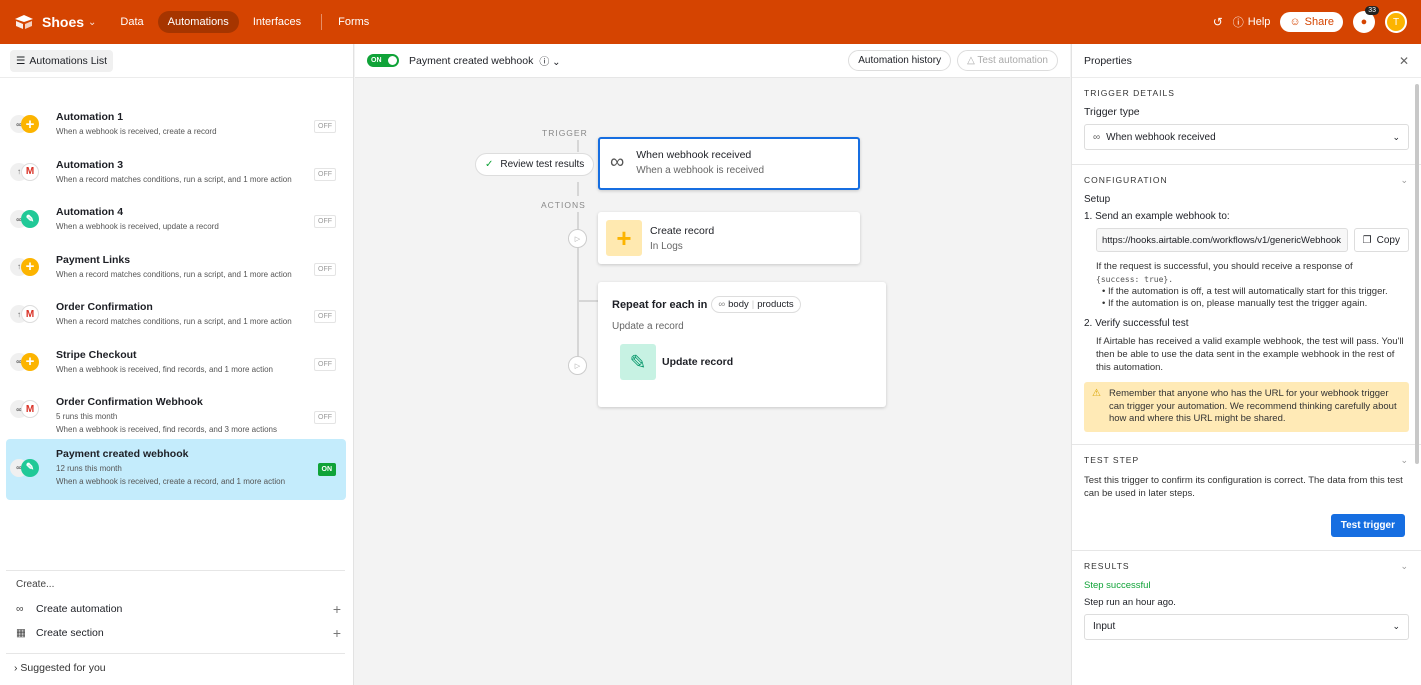 The image size is (1421, 685). I want to click on automation-title: Payment created webhook, so click(471, 61).